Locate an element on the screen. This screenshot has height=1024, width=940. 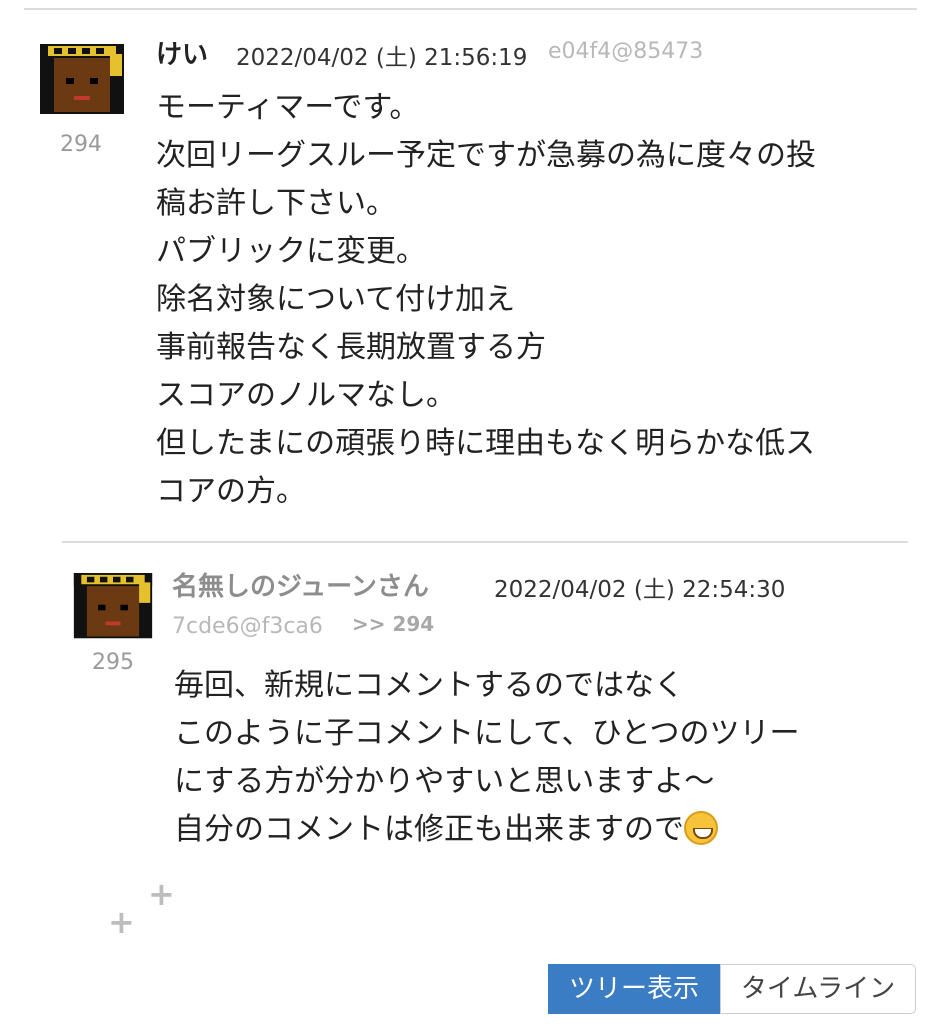
top-divider is located at coordinates (470, 9).